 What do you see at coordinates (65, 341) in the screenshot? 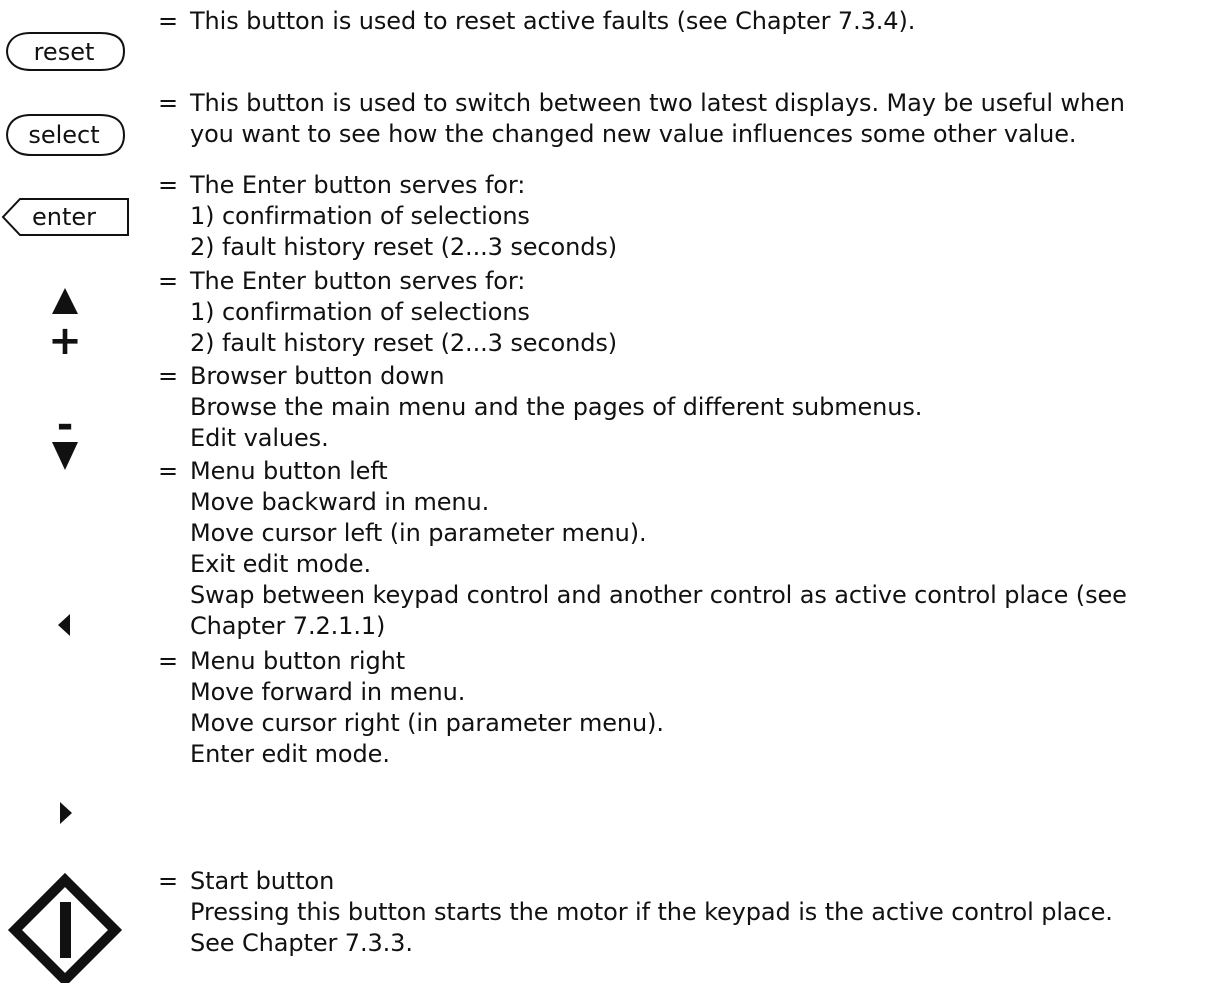
I see `plus-label: +` at bounding box center [65, 341].